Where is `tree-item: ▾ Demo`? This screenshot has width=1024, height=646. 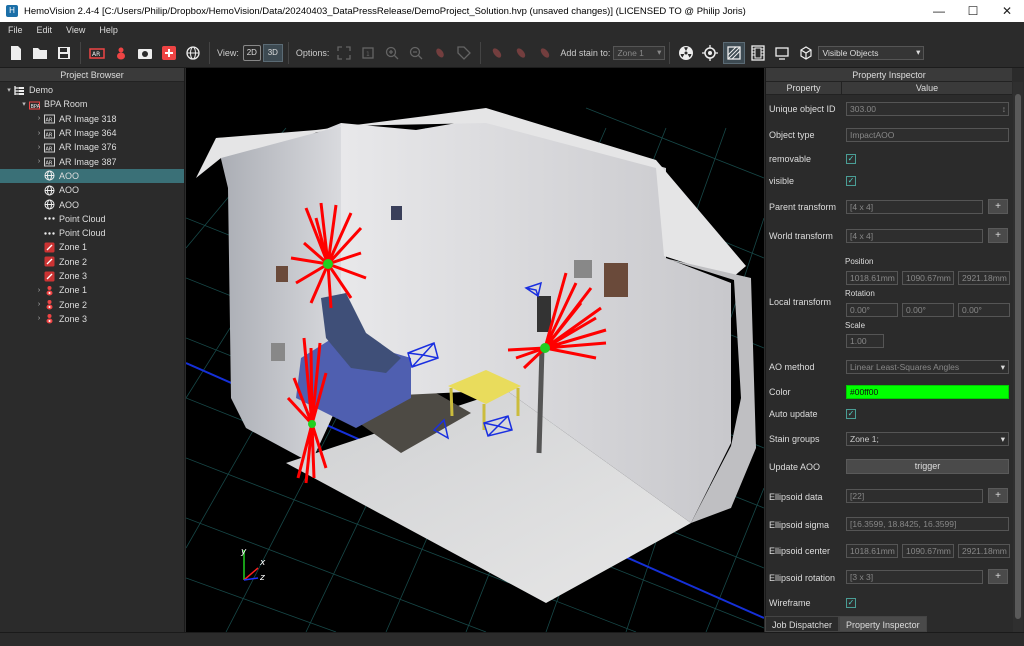
tree-item: ▾ Demo is located at coordinates (92, 90).